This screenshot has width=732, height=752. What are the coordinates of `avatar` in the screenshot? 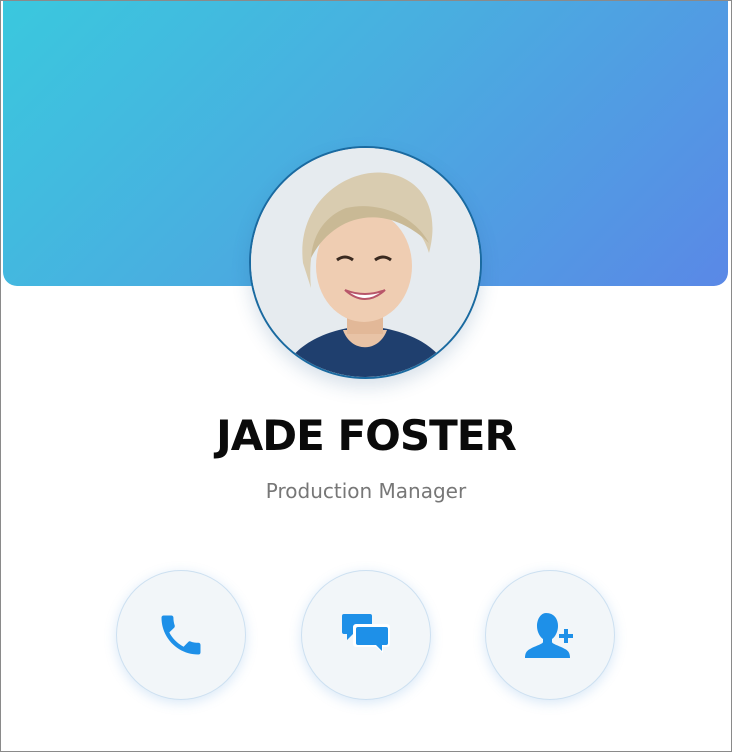 It's located at (365, 262).